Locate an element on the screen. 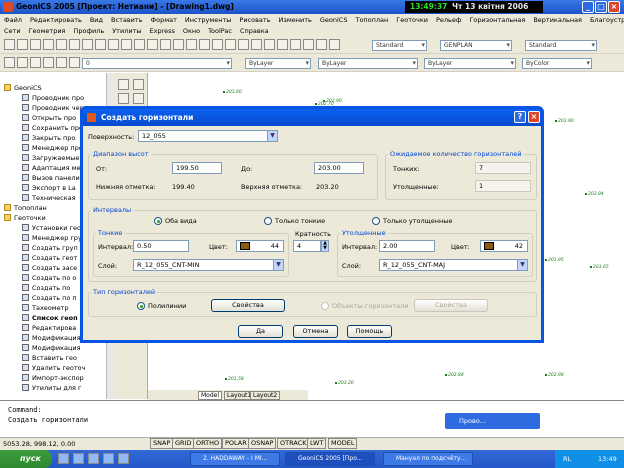  menu-item: Вертикальная is located at coordinates (557, 19).